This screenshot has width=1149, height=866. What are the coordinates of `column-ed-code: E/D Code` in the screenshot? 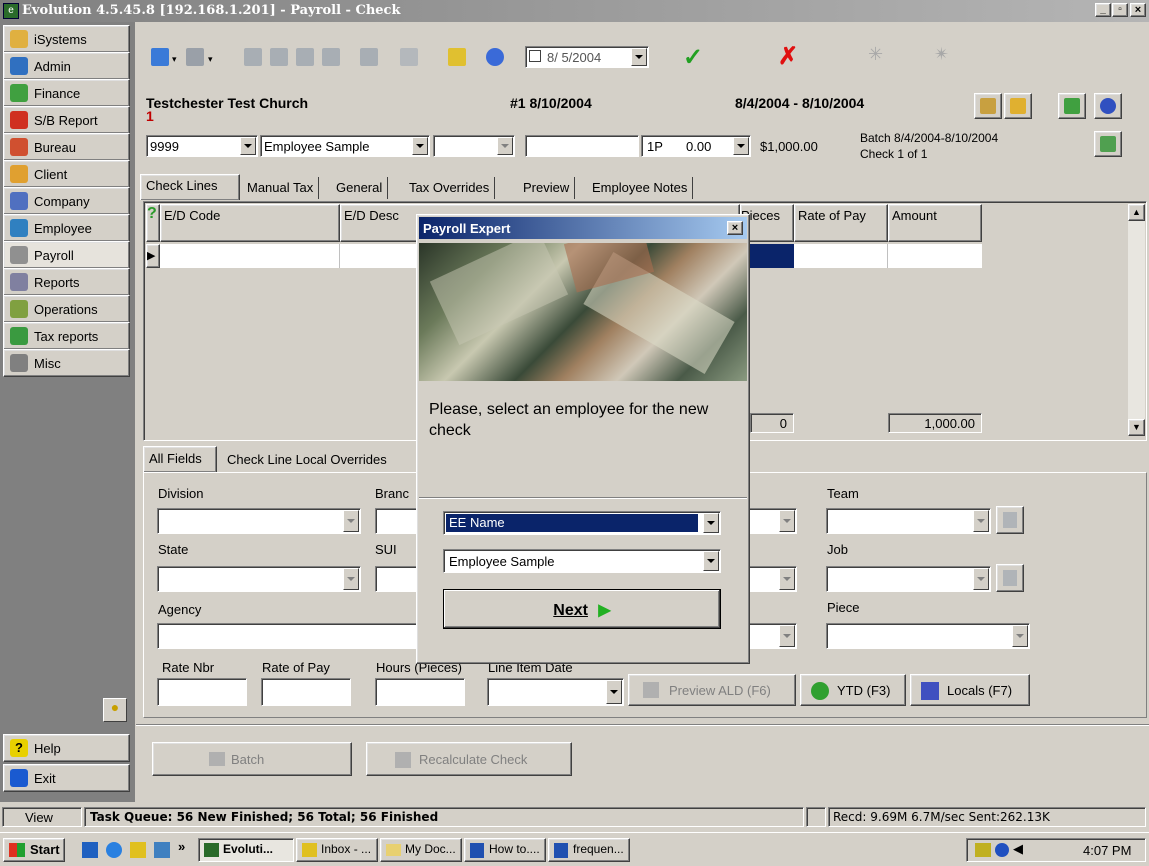 It's located at (250, 223).